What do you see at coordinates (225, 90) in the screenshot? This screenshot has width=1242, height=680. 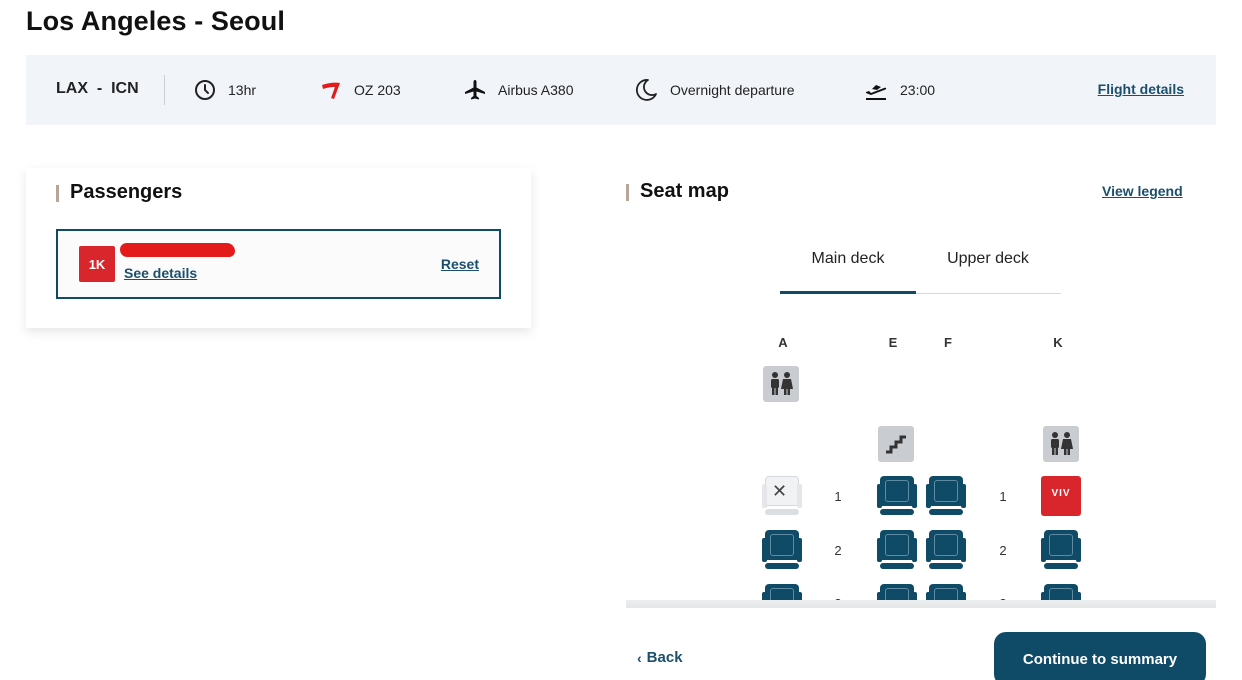 I see `duration-item: 13hr` at bounding box center [225, 90].